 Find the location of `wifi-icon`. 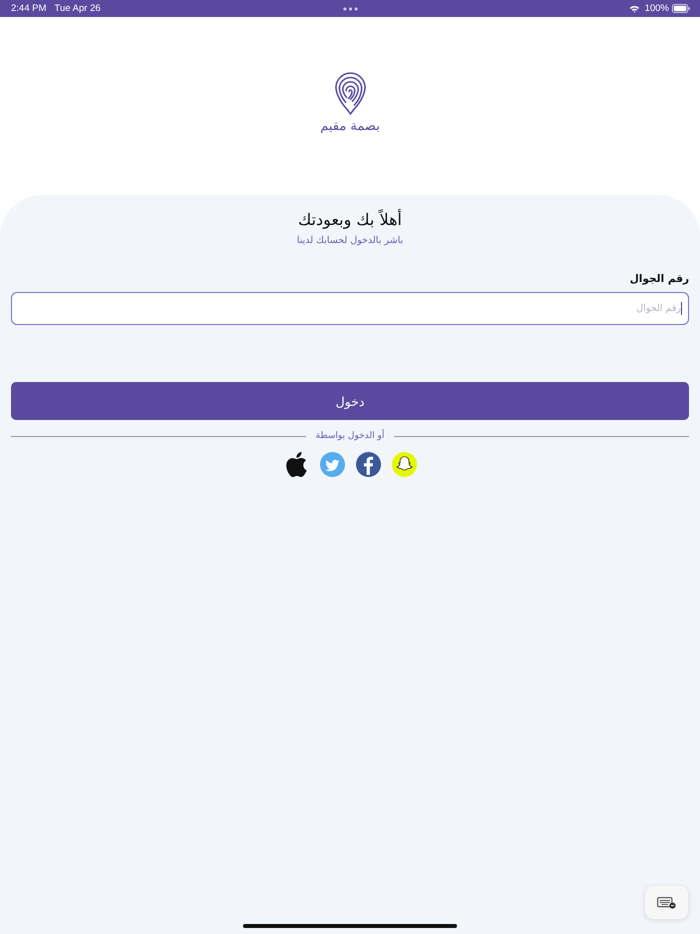

wifi-icon is located at coordinates (634, 8).